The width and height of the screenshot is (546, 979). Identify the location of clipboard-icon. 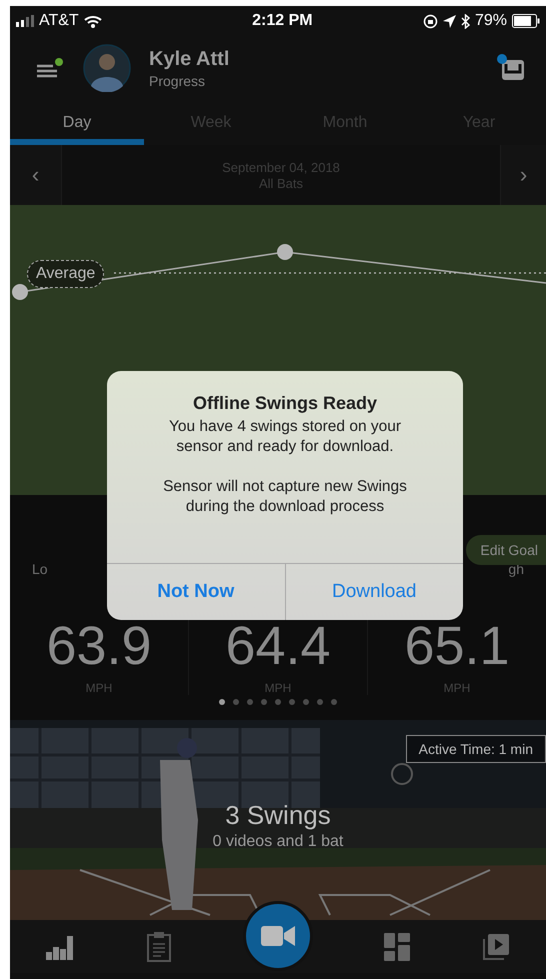
(158, 947).